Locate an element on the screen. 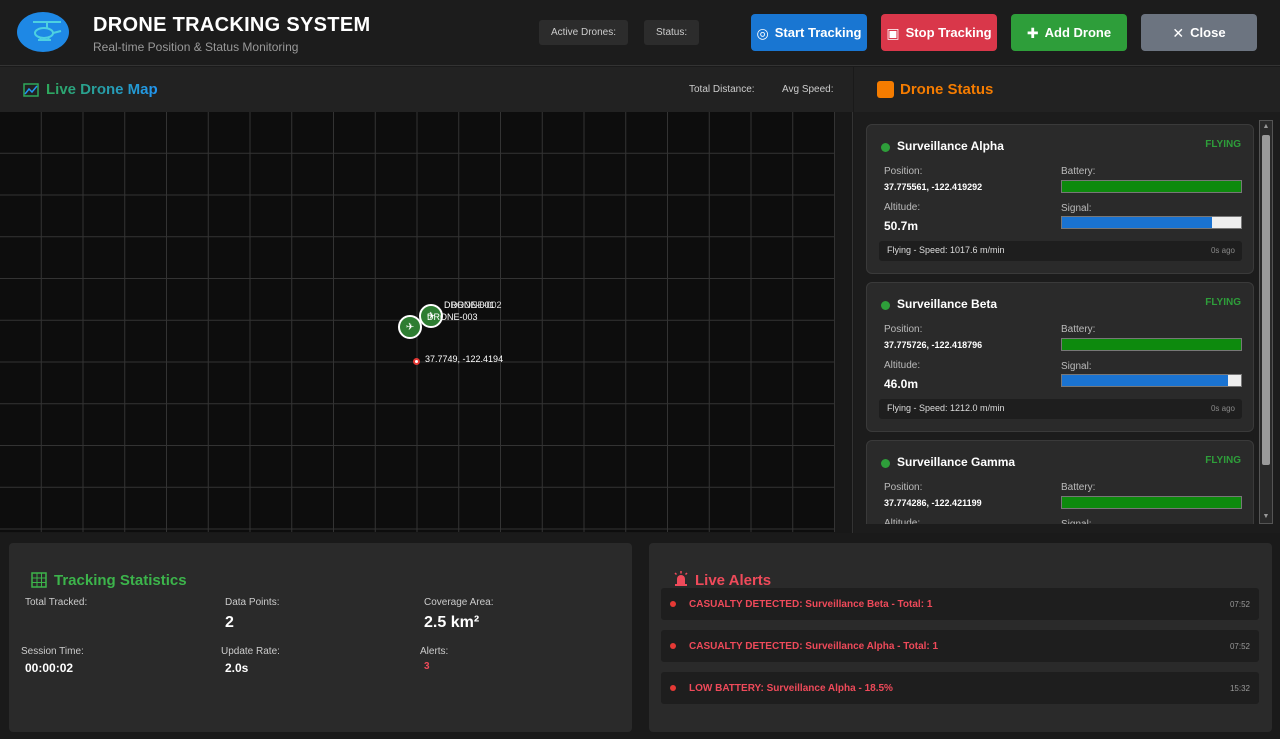  drone-name: Surveillance Gamma is located at coordinates (956, 462).